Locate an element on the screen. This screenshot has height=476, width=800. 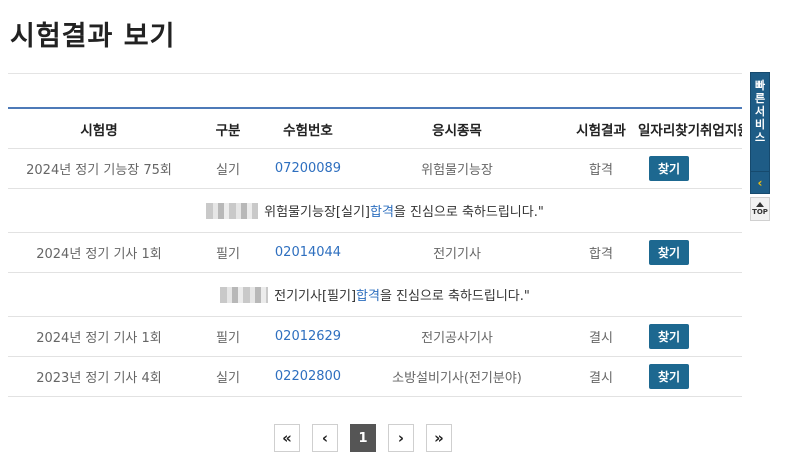
arrow-up-icon is located at coordinates (760, 204).